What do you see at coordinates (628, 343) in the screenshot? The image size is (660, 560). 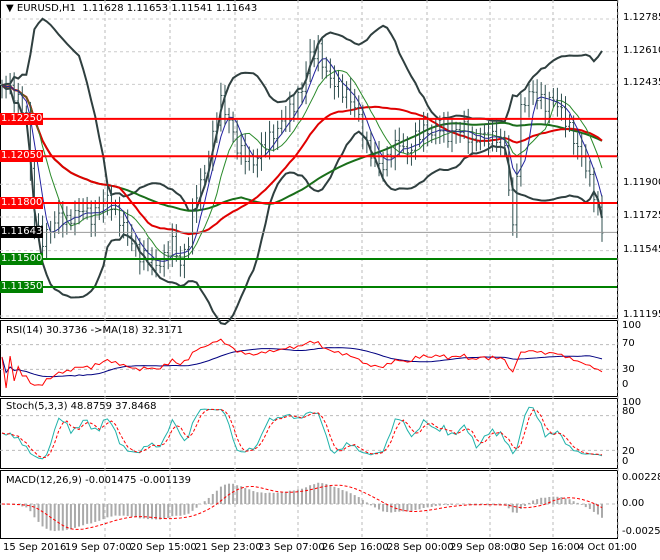 I see `rsi-axis-label: 70` at bounding box center [628, 343].